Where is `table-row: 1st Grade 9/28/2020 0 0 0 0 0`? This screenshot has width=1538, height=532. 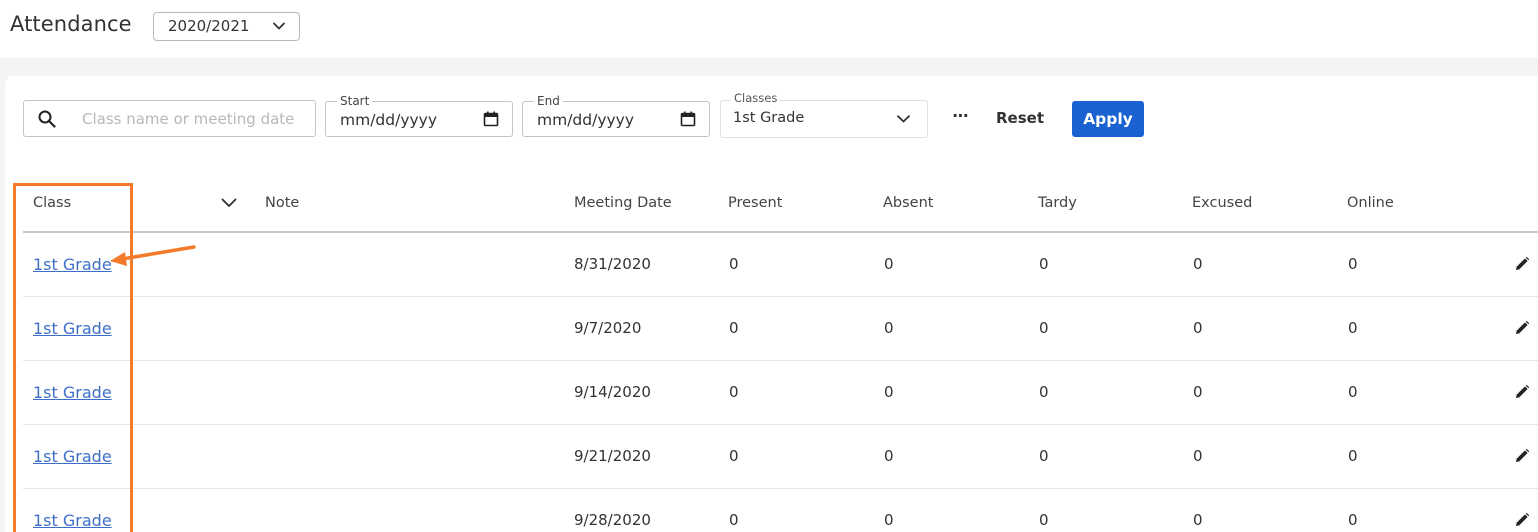 table-row: 1st Grade 9/28/2020 0 0 0 0 0 is located at coordinates (780, 510).